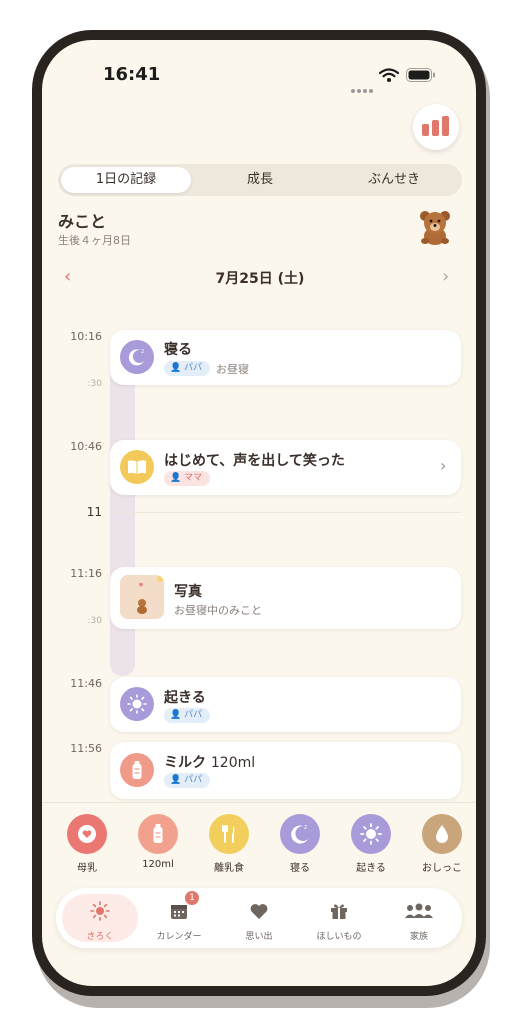 Image resolution: width=520 pixels, height=1029 pixels. I want to click on timeline-entry-milestone: はじめて、声を出して笑った 👤 ママ ›, so click(285, 467).